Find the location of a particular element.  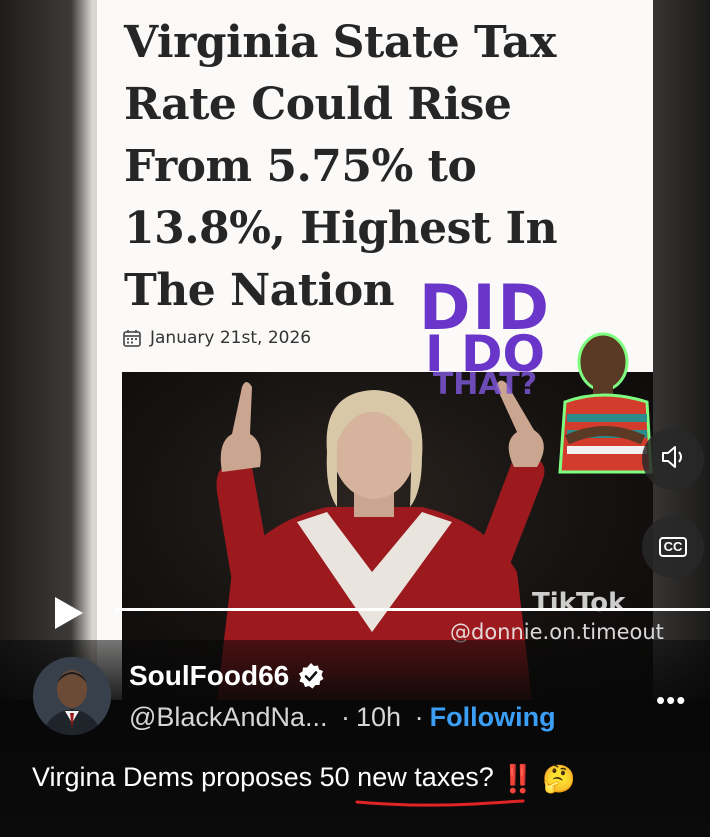

caption-highlight: 50 new taxes? is located at coordinates (406, 777).